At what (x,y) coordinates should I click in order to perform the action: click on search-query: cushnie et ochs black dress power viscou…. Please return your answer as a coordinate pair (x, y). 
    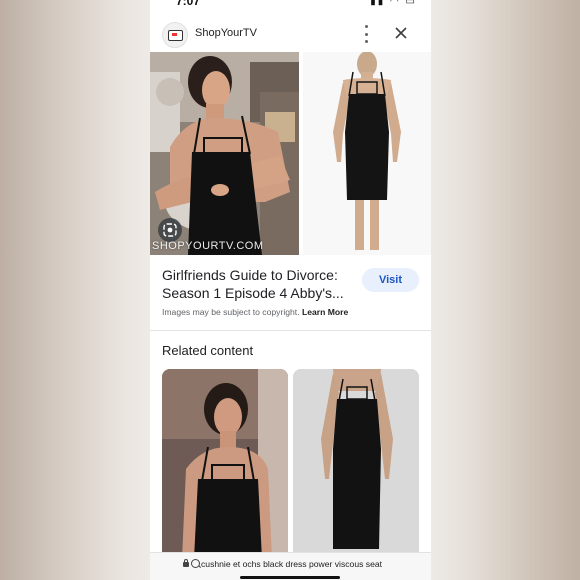
    Looking at the image, I should click on (314, 564).